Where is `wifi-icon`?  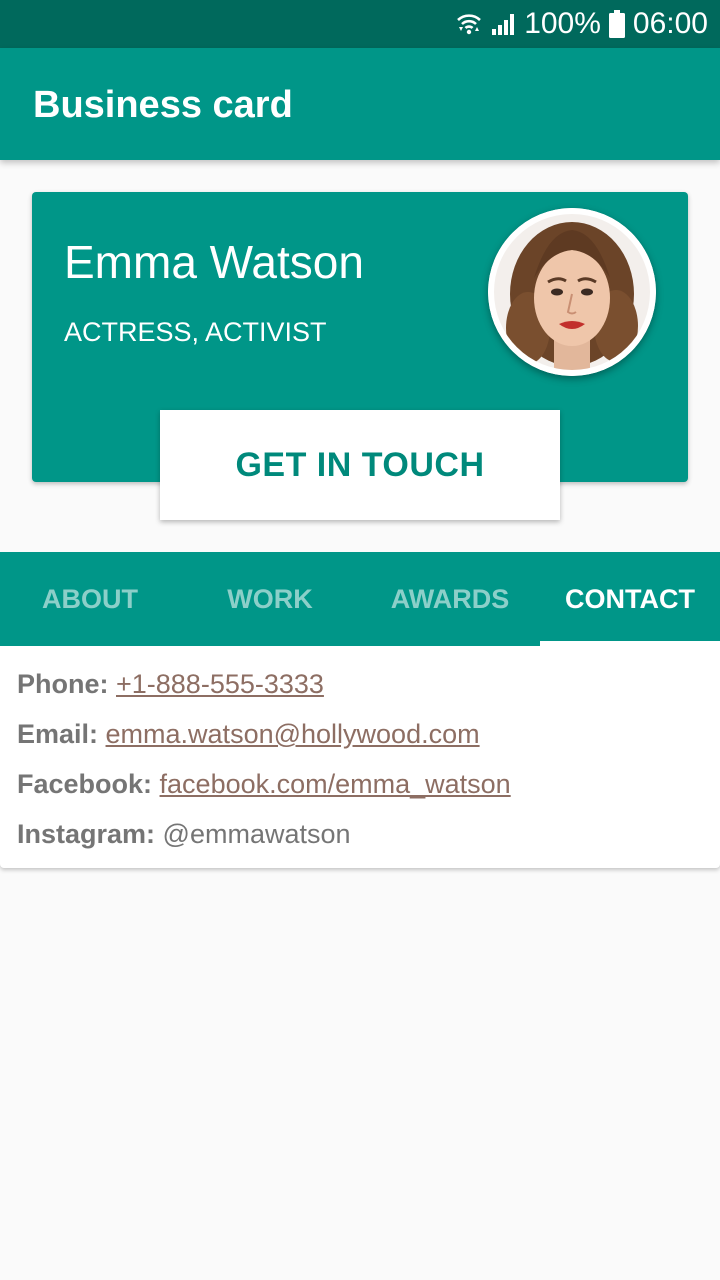 wifi-icon is located at coordinates (469, 24).